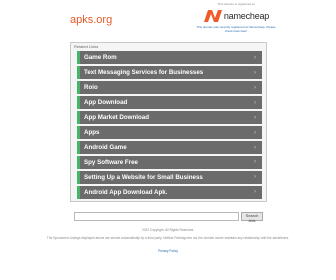 This screenshot has width=336, height=280. Describe the element at coordinates (106, 103) in the screenshot. I see `link-label: App Download` at that location.